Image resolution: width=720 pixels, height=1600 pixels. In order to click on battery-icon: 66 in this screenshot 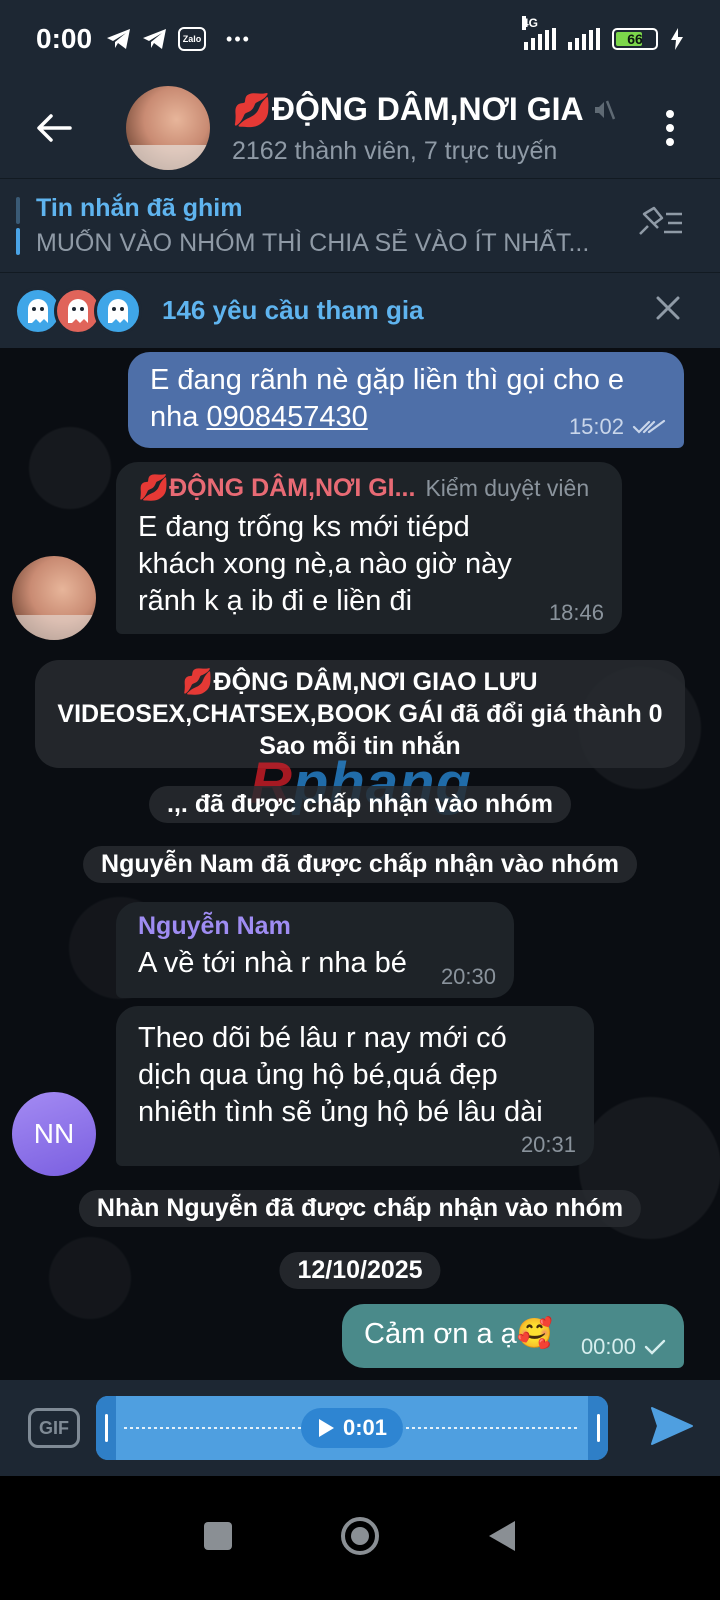, I will do `click(635, 39)`.